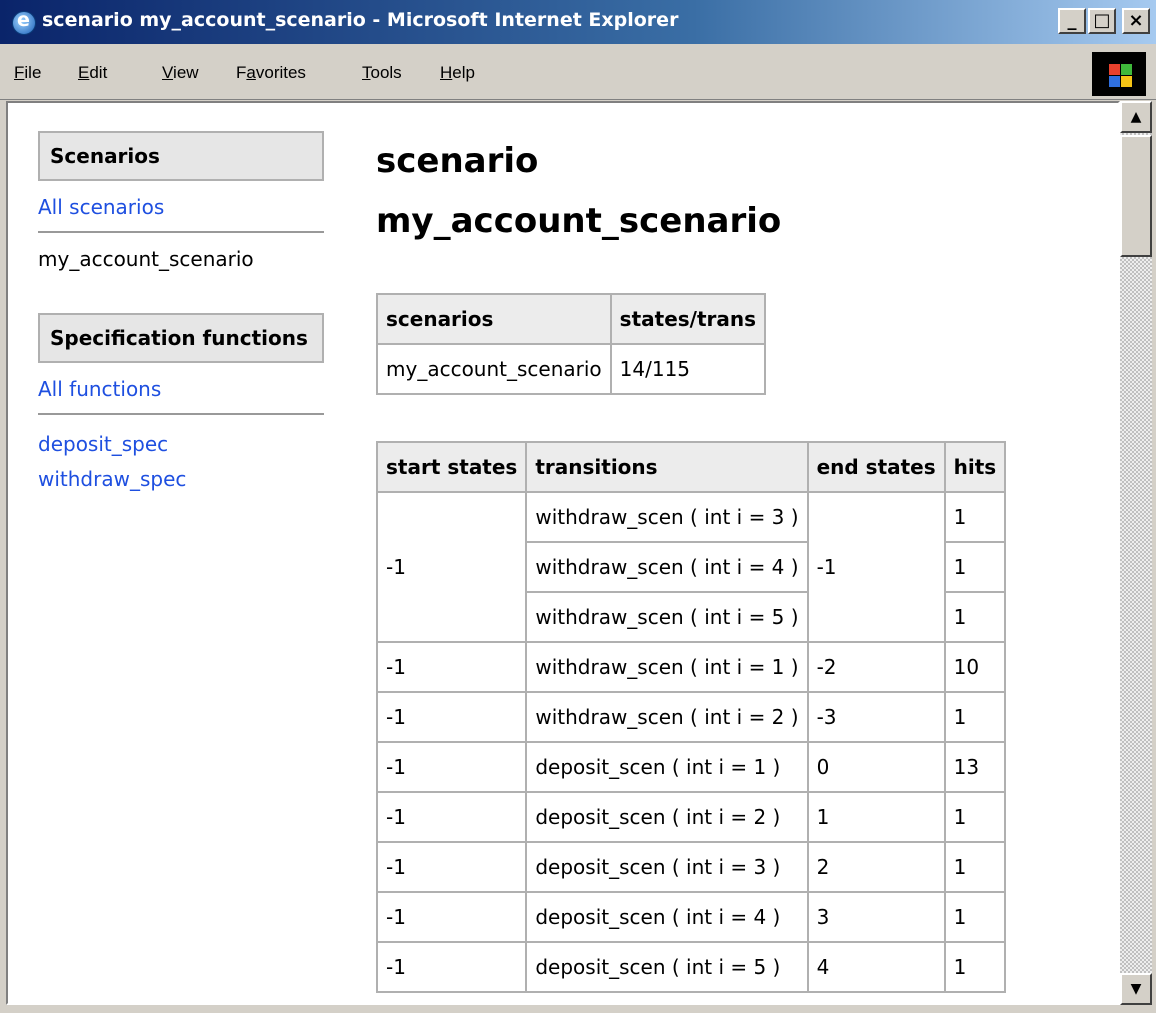 The width and height of the screenshot is (1156, 1013). Describe the element at coordinates (667, 617) in the screenshot. I see `cell-transition: withdraw_scen ( int i = 5 )` at that location.